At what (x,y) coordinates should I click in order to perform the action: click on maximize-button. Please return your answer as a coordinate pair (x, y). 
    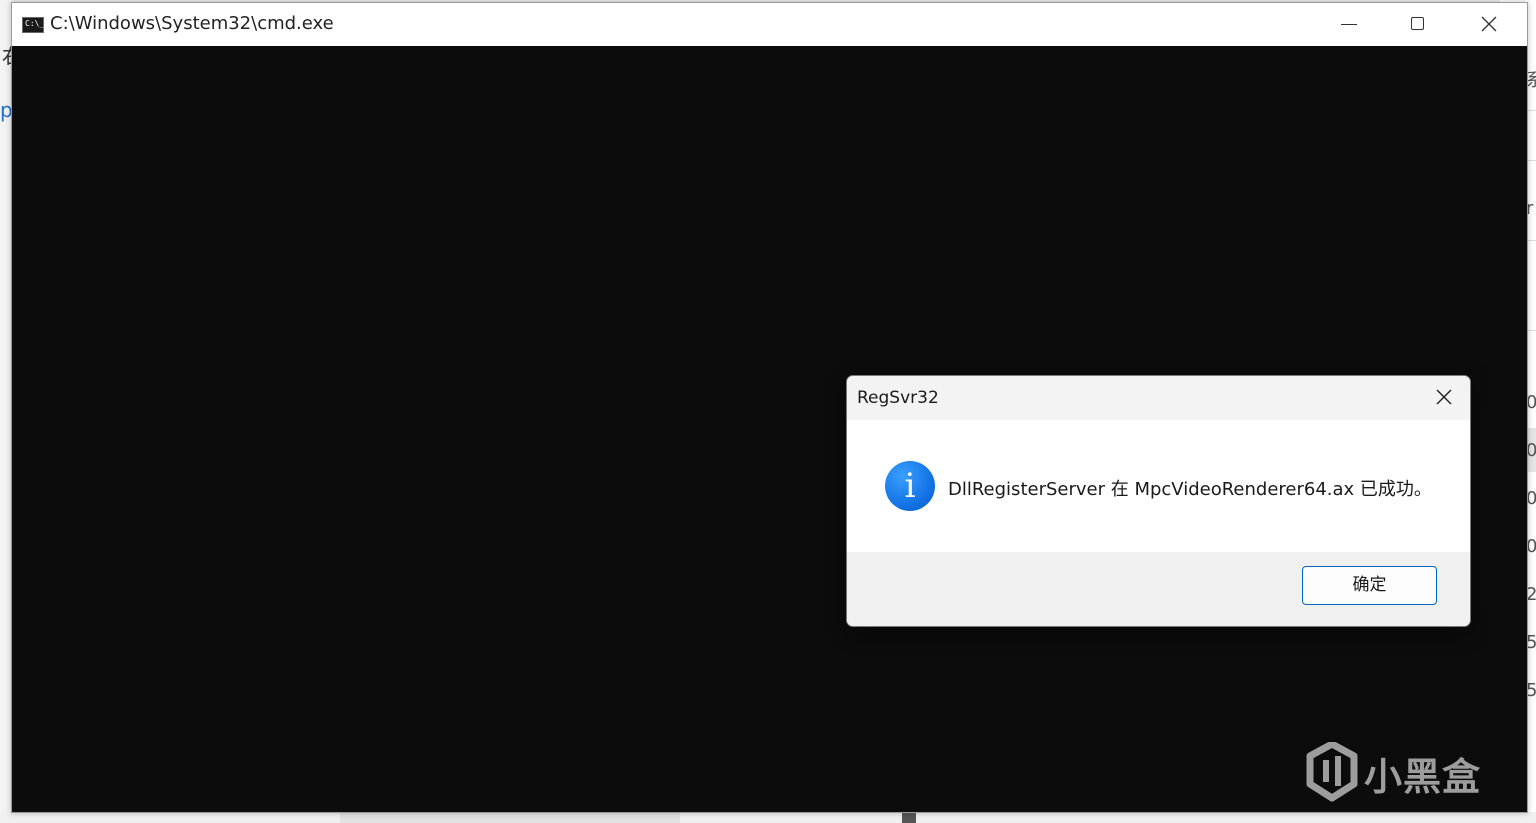
    Looking at the image, I should click on (1419, 24).